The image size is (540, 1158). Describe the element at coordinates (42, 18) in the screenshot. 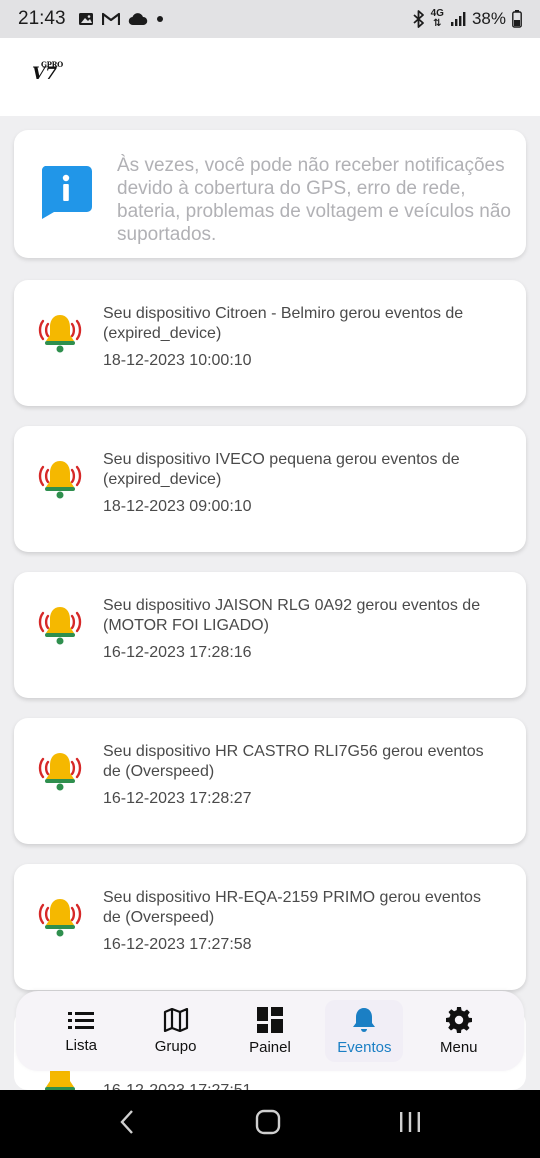

I see `status-time: 21:43` at that location.